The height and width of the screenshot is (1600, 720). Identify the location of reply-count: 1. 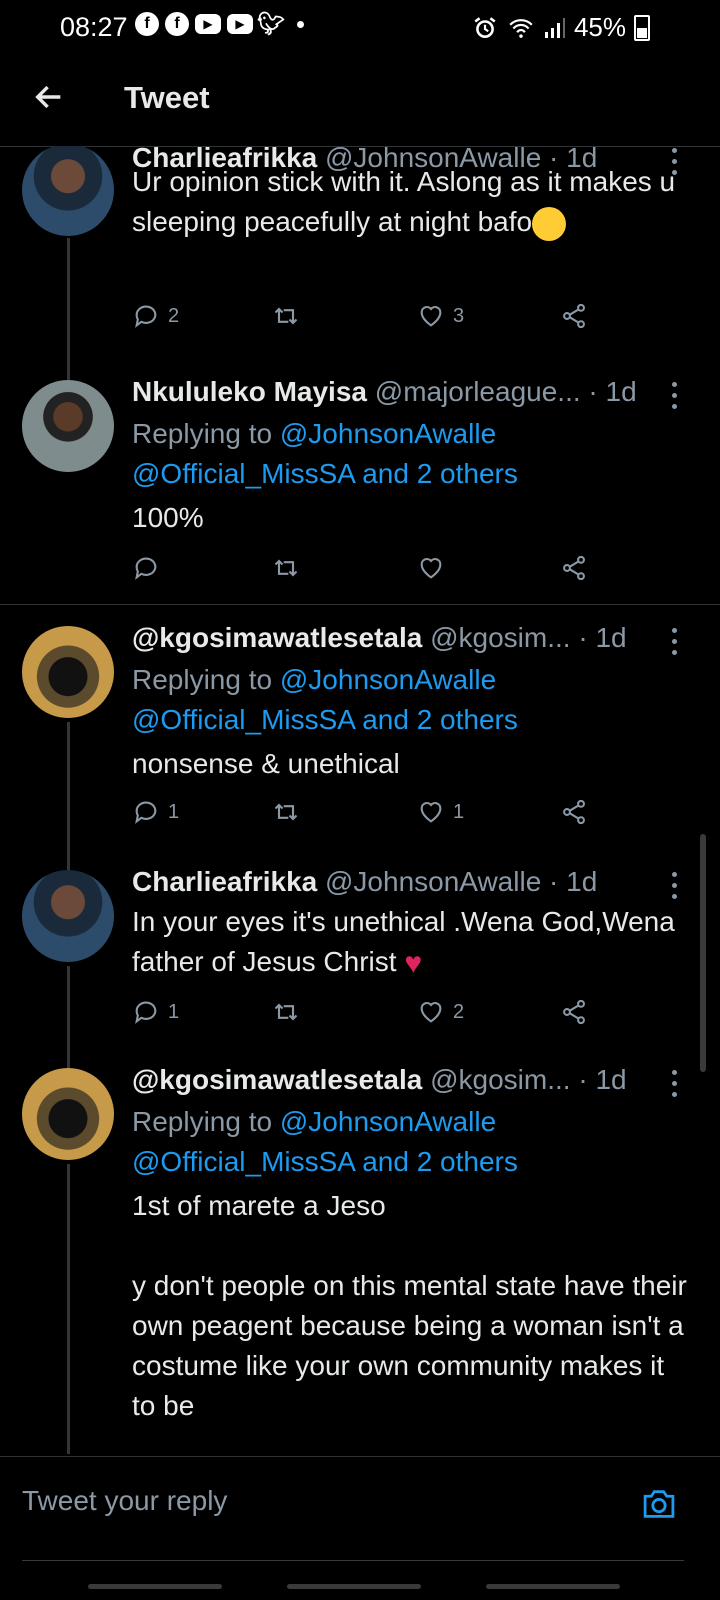
(174, 811).